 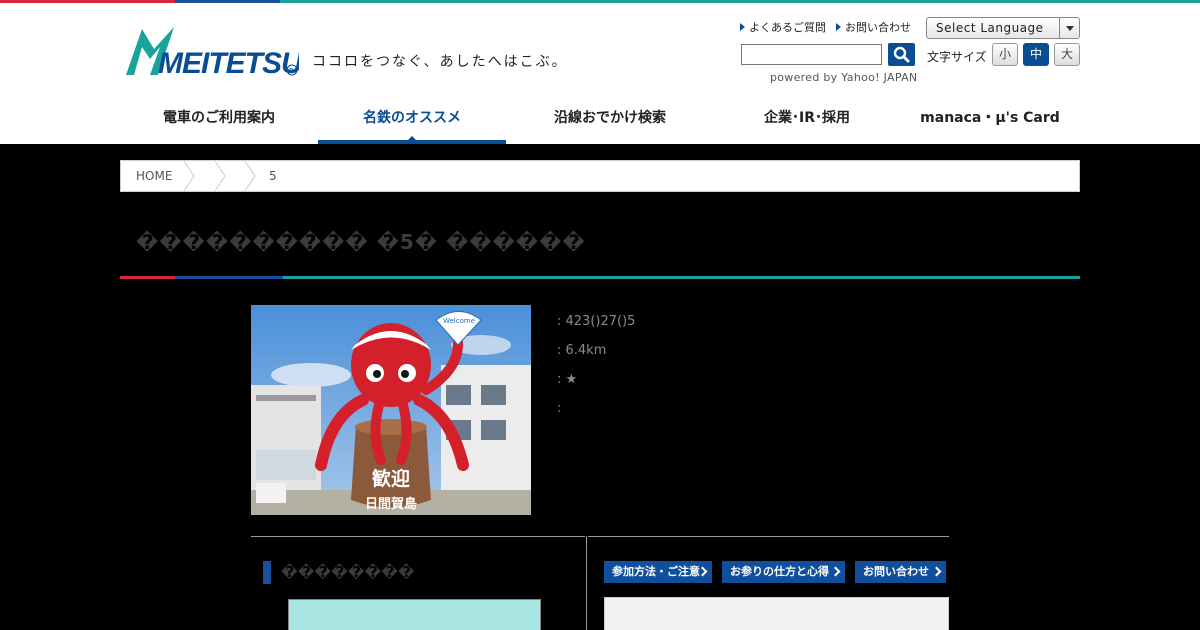 What do you see at coordinates (873, 27) in the screenshot?
I see `contact-link: お問い合わせ` at bounding box center [873, 27].